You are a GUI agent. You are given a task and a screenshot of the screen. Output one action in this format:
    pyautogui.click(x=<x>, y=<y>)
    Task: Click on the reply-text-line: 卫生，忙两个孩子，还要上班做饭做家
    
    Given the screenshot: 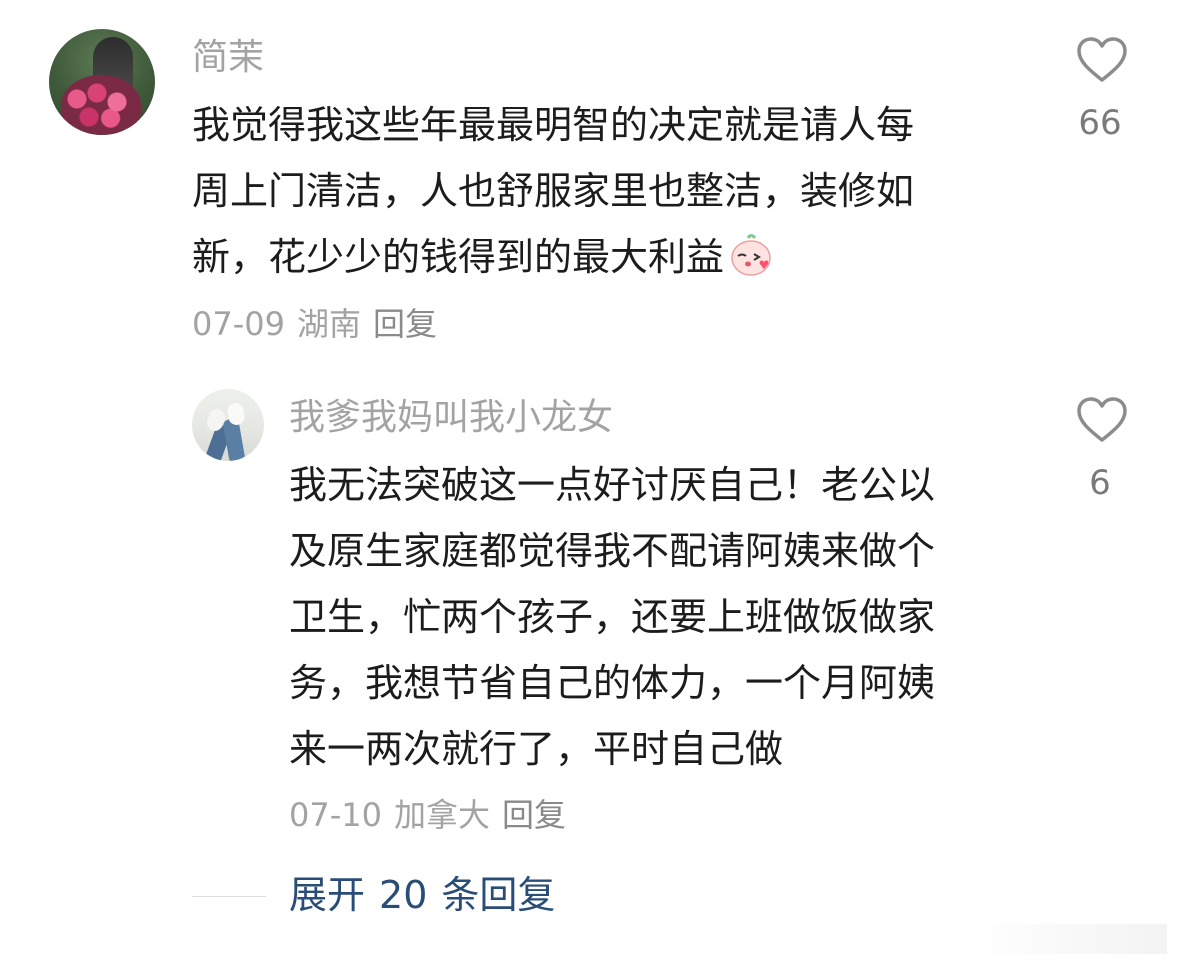 What is the action you would take?
    pyautogui.click(x=612, y=617)
    